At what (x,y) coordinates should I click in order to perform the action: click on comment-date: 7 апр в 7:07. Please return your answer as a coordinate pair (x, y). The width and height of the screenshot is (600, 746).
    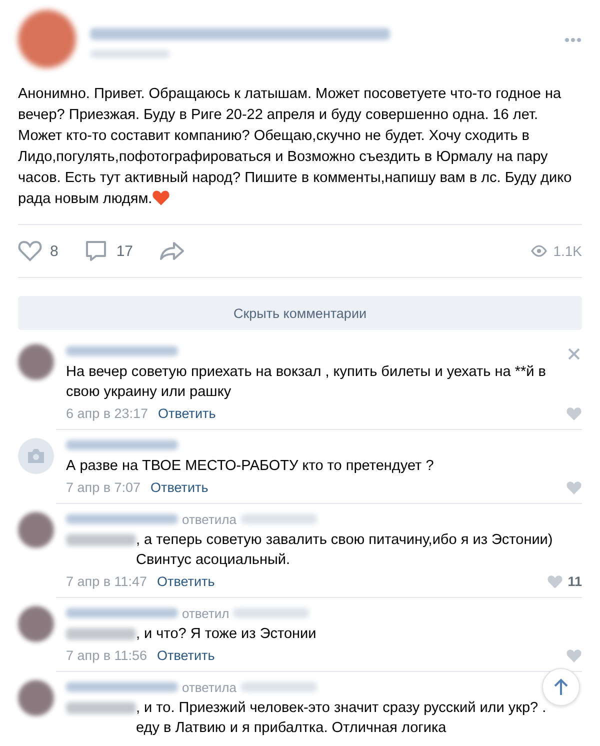
    Looking at the image, I should click on (103, 487).